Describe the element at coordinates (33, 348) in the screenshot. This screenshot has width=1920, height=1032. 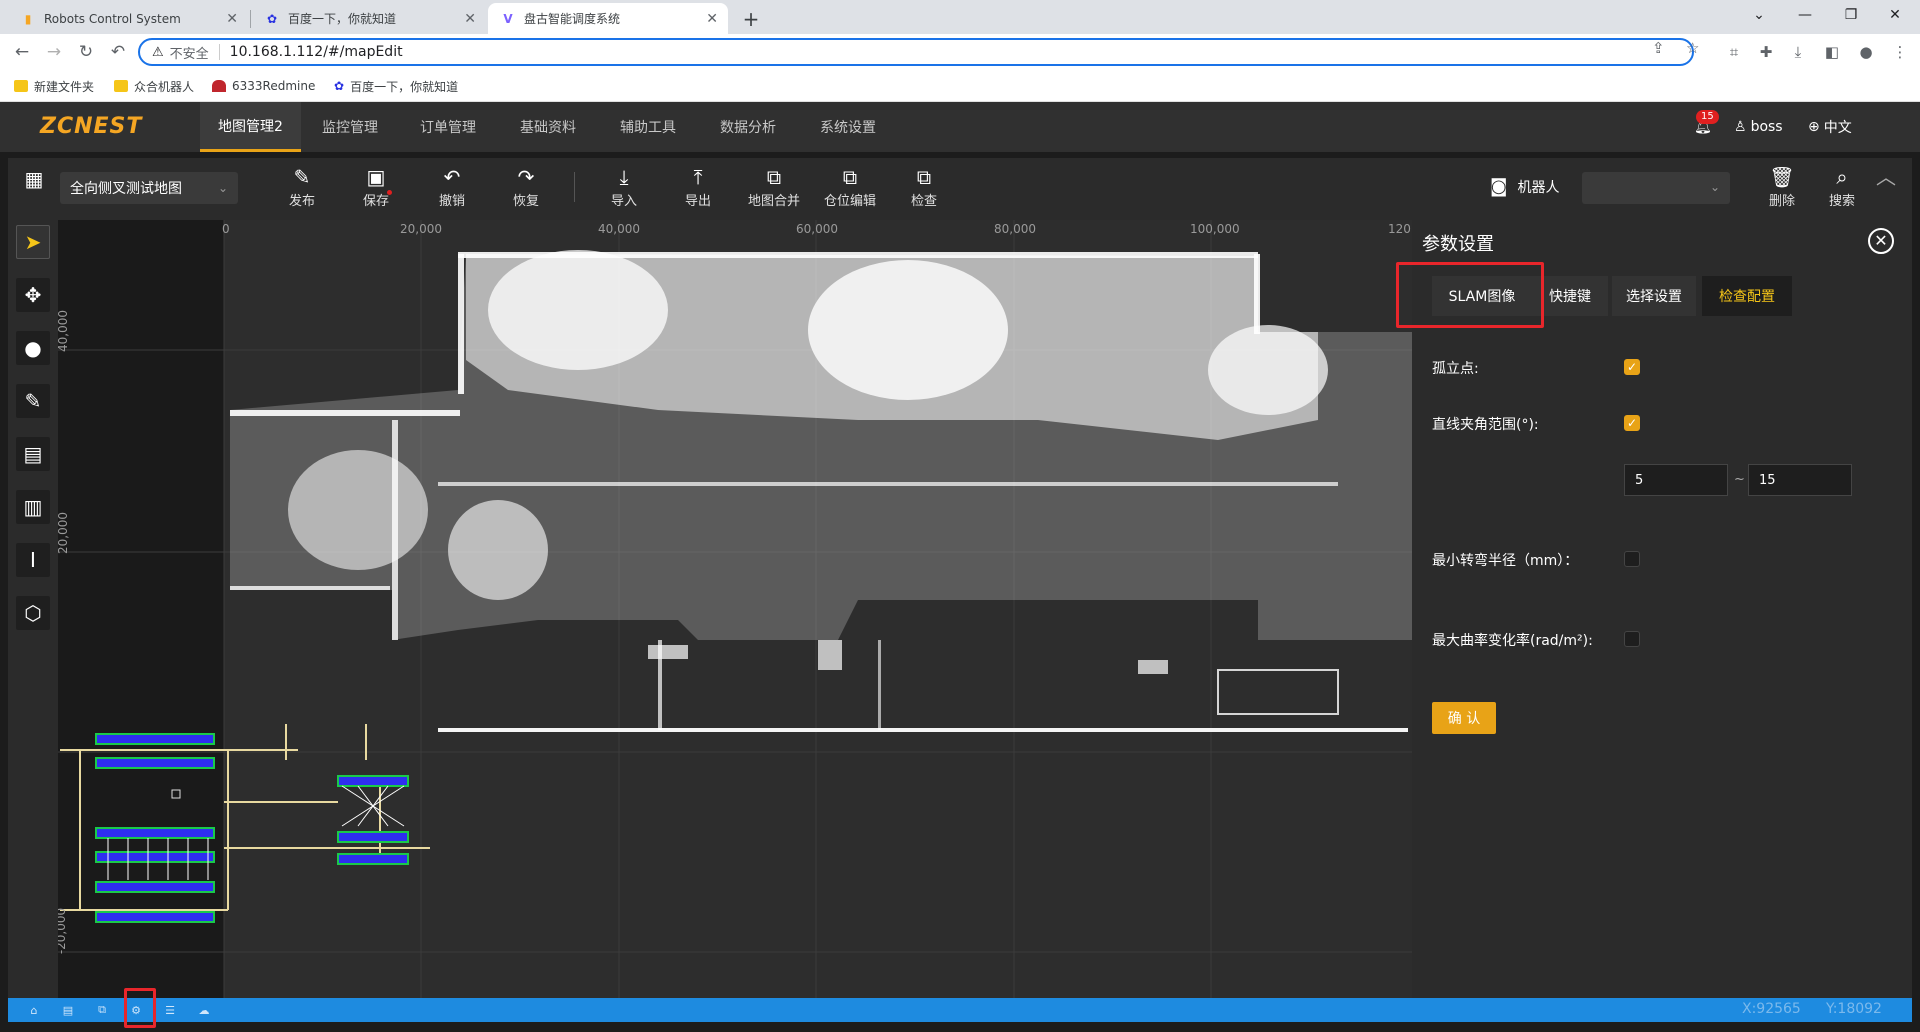
I see `point-tool: ●` at that location.